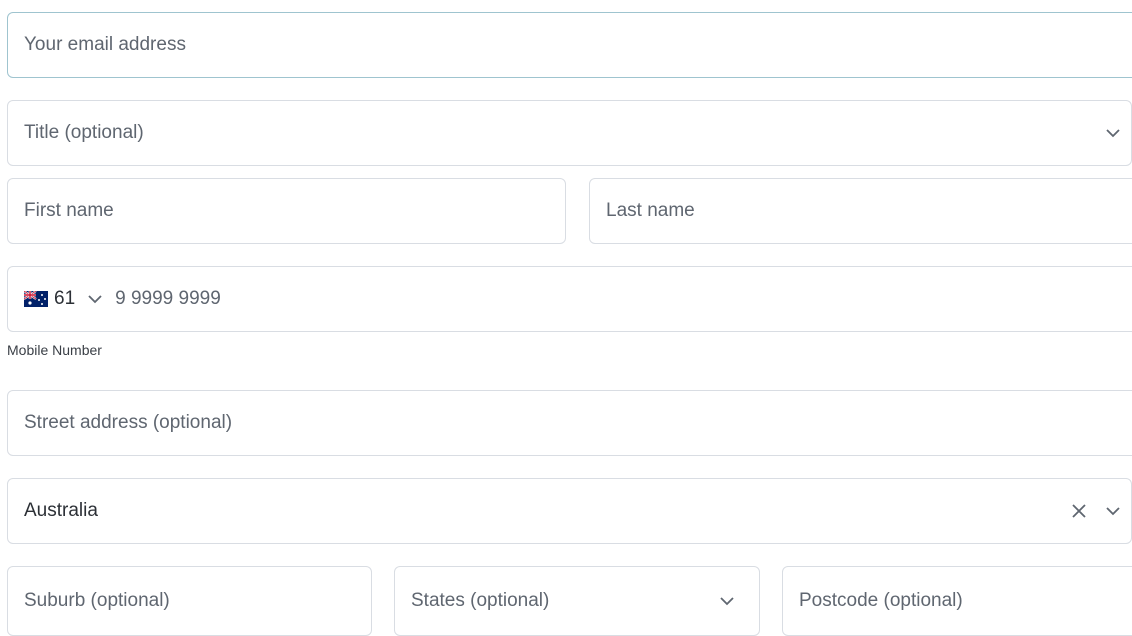 This screenshot has width=1132, height=636. What do you see at coordinates (54, 350) in the screenshot?
I see `mobile-number-helper: Mobile Number` at bounding box center [54, 350].